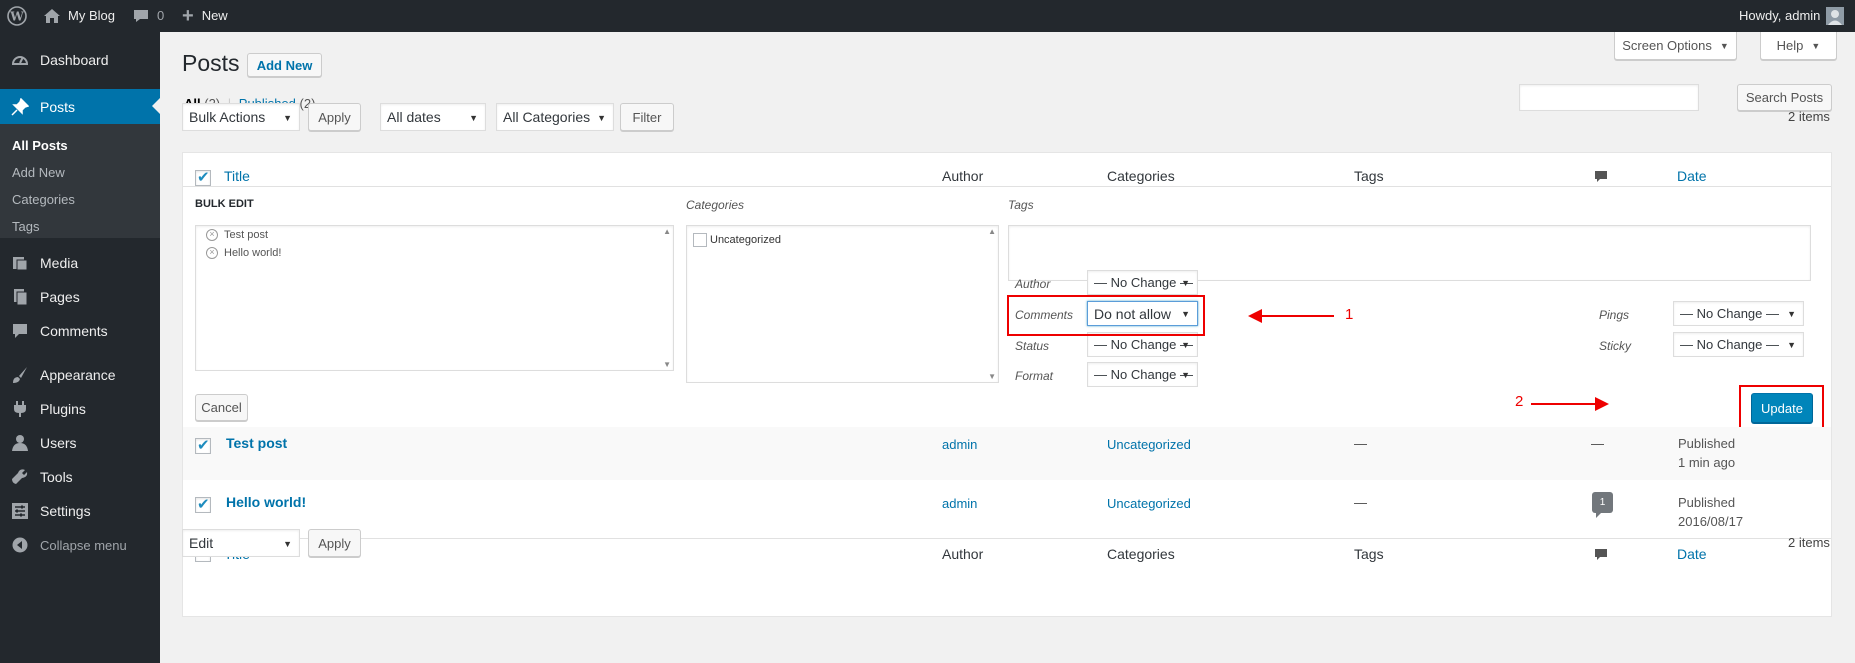 This screenshot has height=663, width=1855. I want to click on menu-pages: Pages, so click(80, 297).